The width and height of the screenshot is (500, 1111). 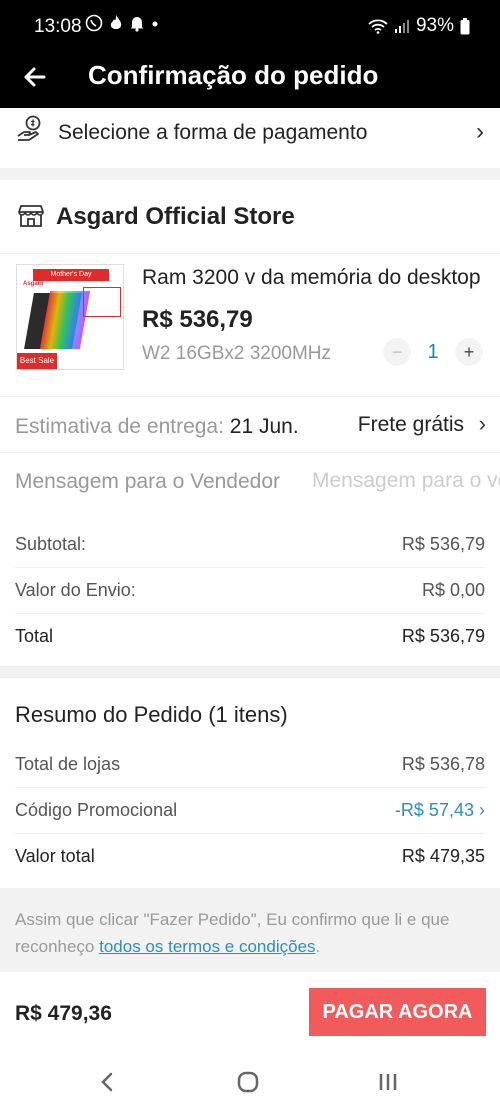 I want to click on nav-back-icon, so click(x=108, y=1082).